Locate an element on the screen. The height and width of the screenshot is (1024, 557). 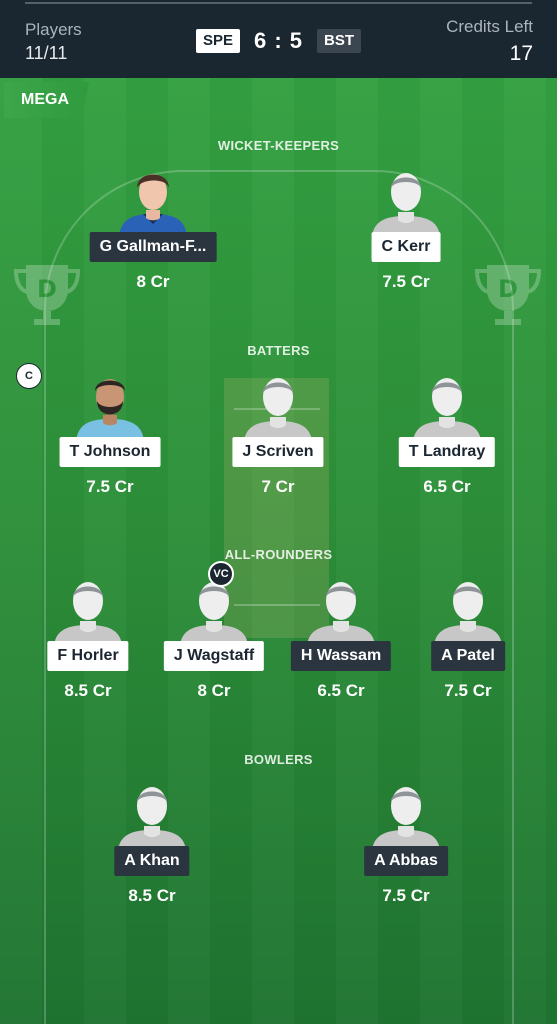
player-card: T Johnson 7.5 Cr C is located at coordinates (98, 432).